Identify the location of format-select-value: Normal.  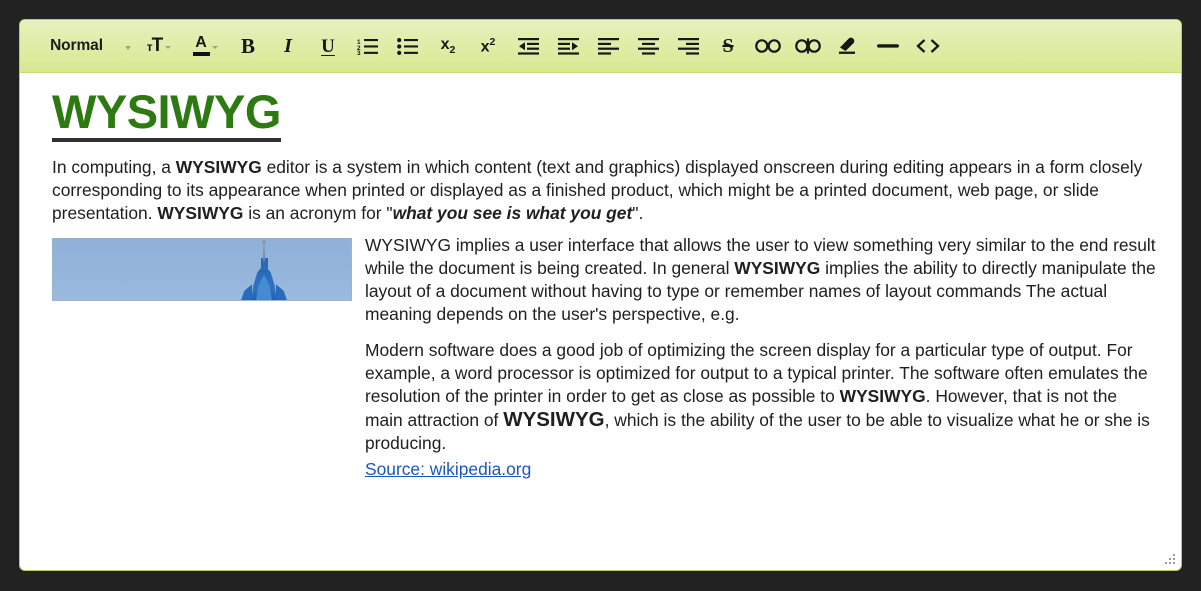
(76, 45).